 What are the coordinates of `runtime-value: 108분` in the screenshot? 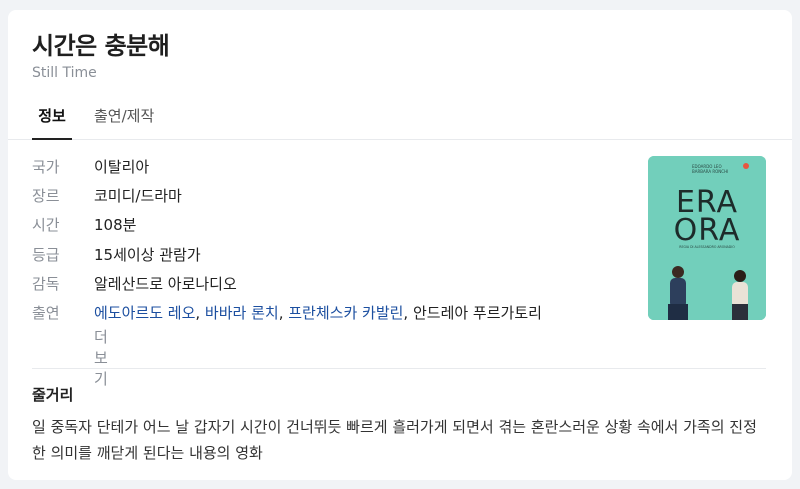 It's located at (115, 225).